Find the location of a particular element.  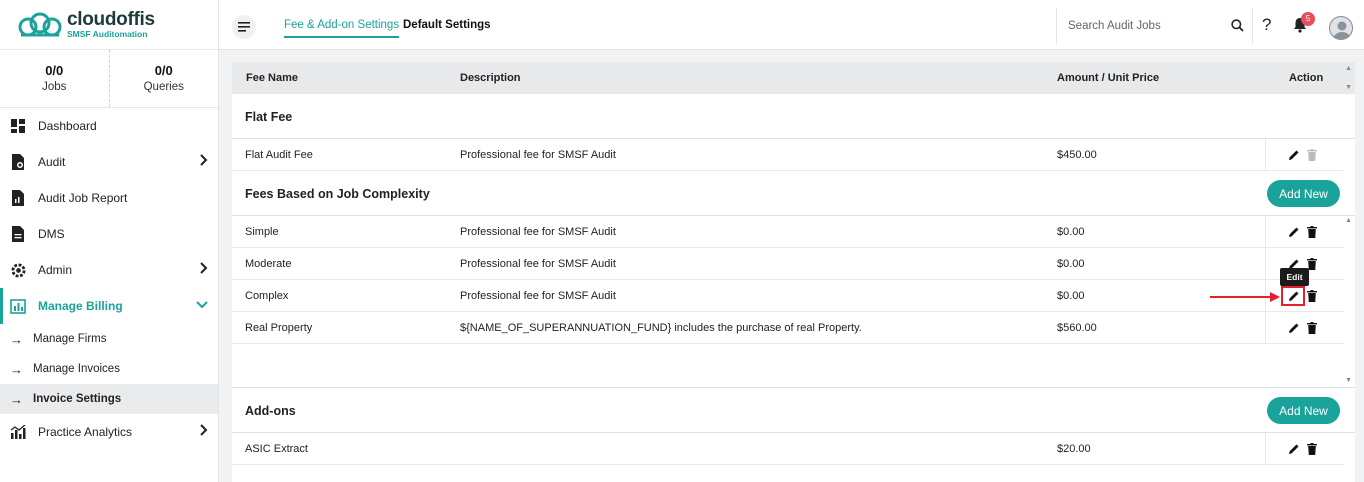

section-job-complexity: Fees Based on Job Complexity Add New is located at coordinates (793, 193).